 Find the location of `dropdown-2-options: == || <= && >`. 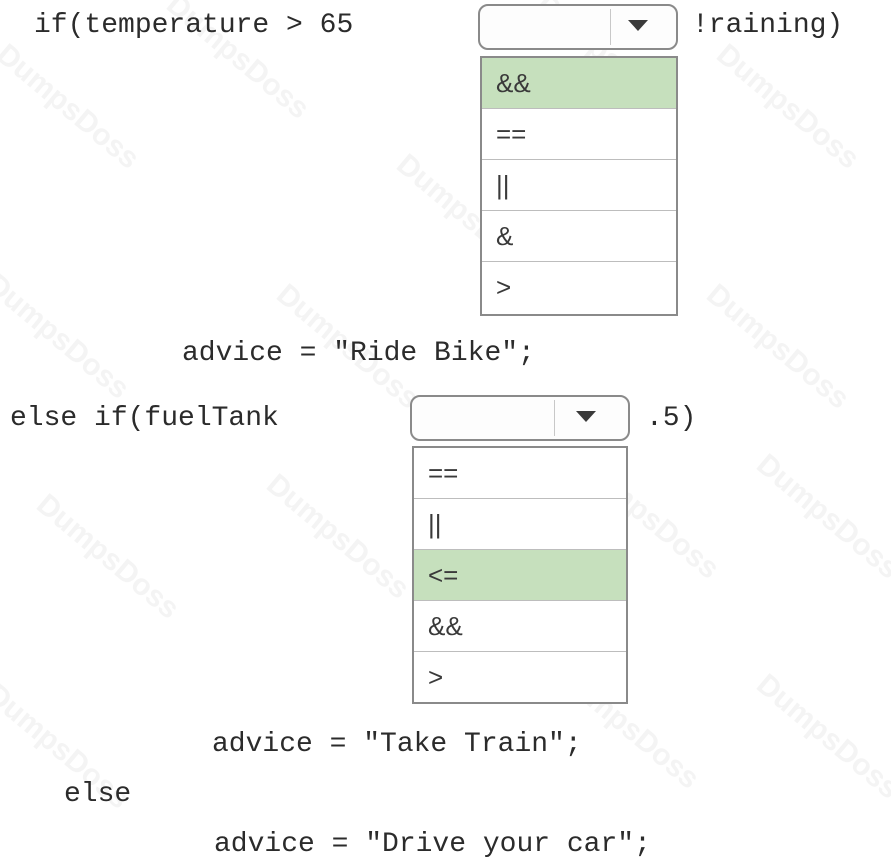

dropdown-2-options: == || <= && > is located at coordinates (520, 575).